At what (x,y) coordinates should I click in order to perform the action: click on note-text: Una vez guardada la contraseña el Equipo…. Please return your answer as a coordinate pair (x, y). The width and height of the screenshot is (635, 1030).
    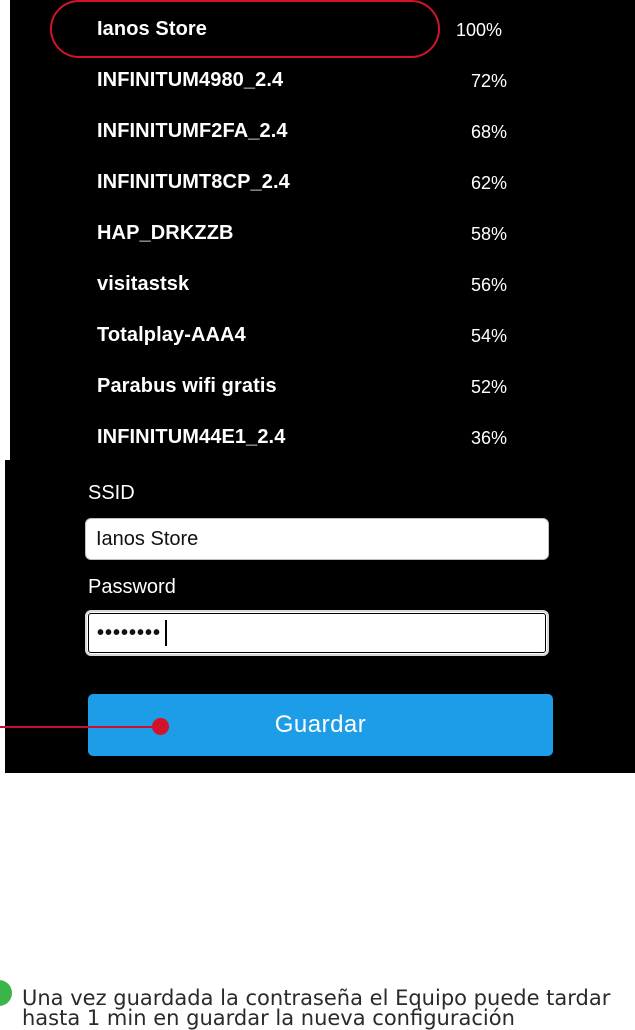
    Looking at the image, I should click on (316, 1008).